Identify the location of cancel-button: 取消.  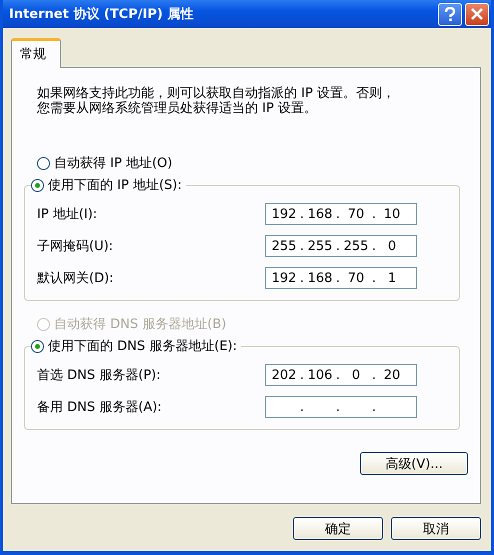
(436, 528).